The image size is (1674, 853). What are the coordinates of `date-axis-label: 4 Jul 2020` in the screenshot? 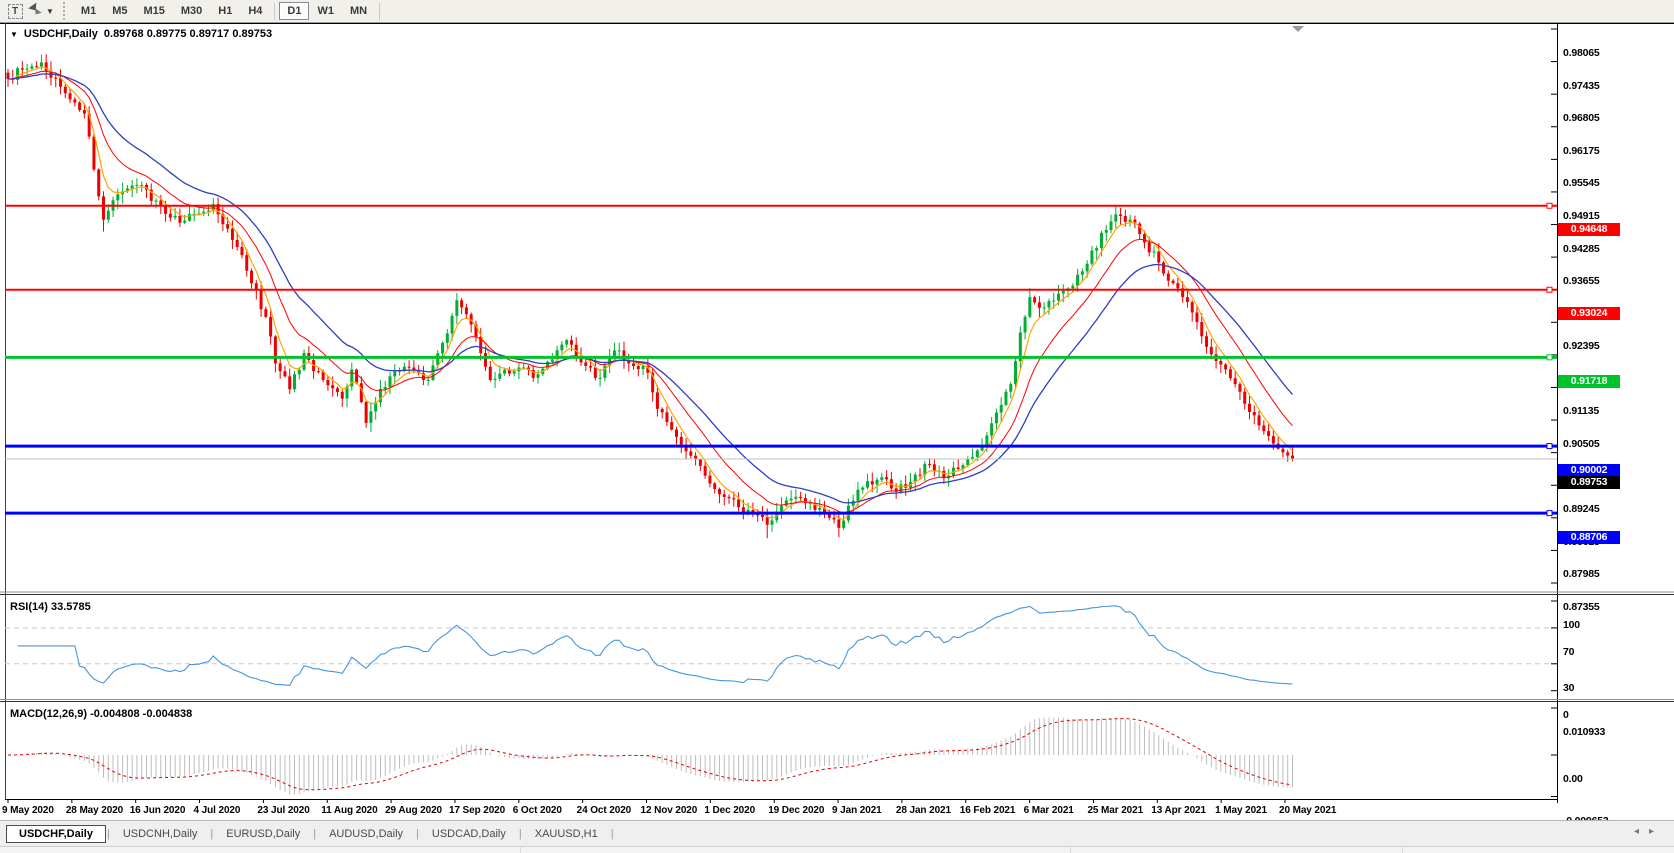 It's located at (217, 810).